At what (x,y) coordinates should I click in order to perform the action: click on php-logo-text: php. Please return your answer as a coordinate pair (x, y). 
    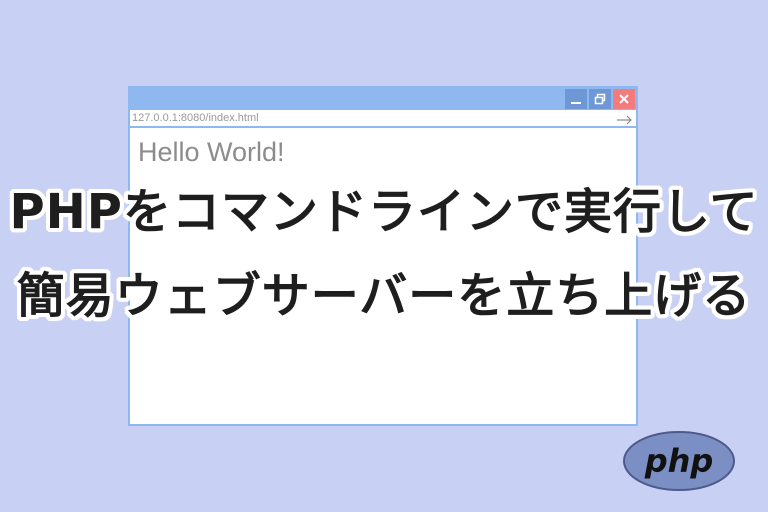
    Looking at the image, I should click on (679, 461).